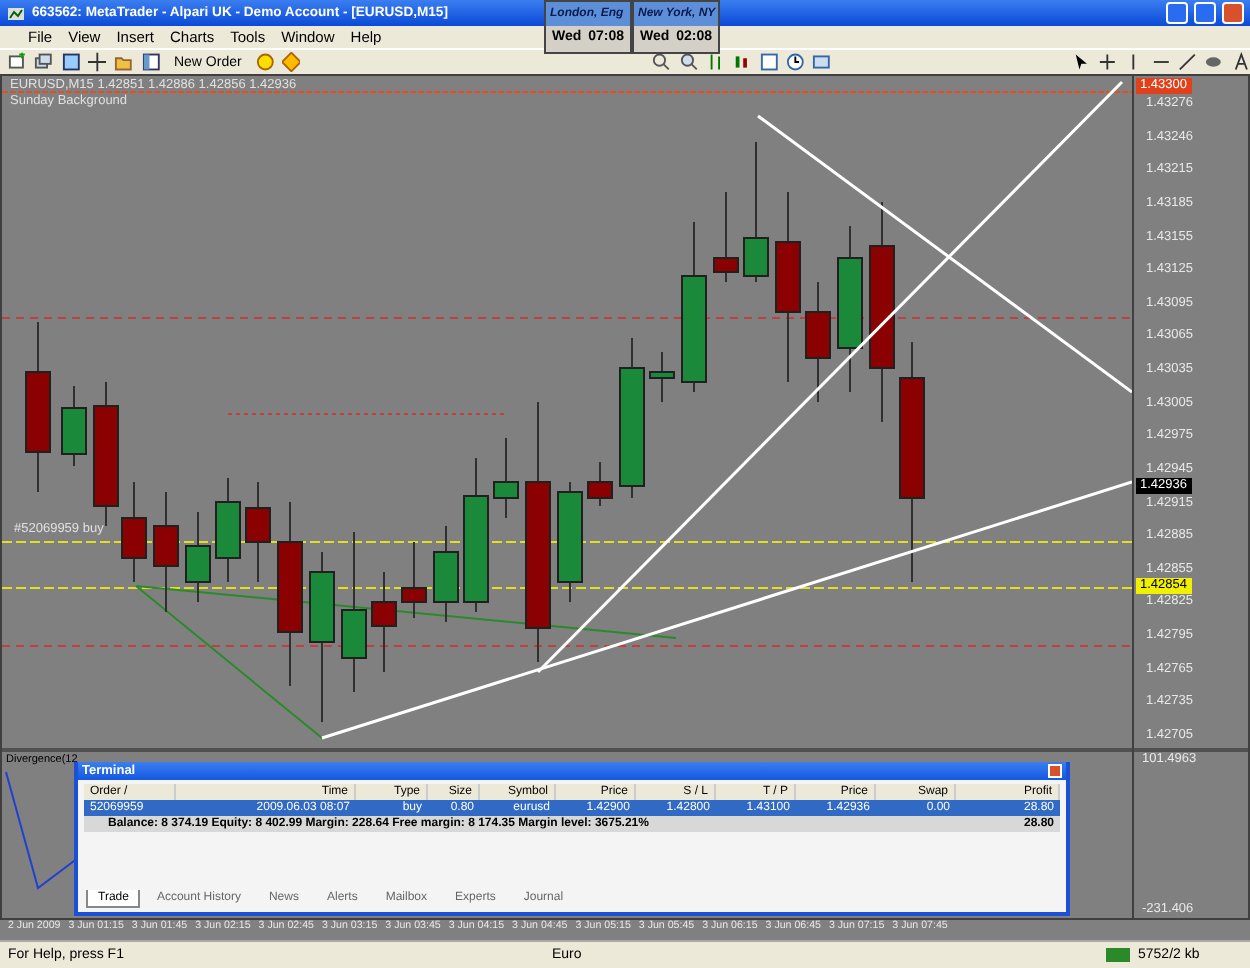 This screenshot has width=1250, height=968. I want to click on candles-icon, so click(742, 62).